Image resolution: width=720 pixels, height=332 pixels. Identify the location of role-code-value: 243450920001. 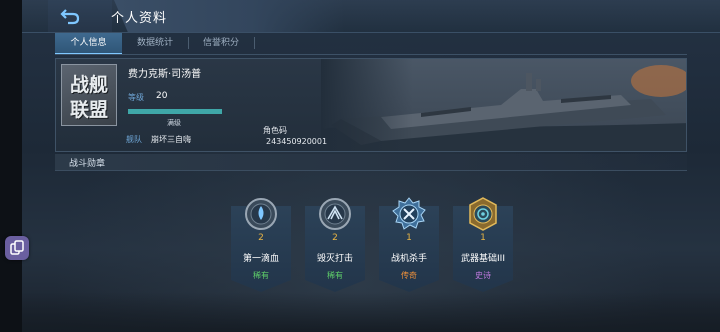
(297, 141).